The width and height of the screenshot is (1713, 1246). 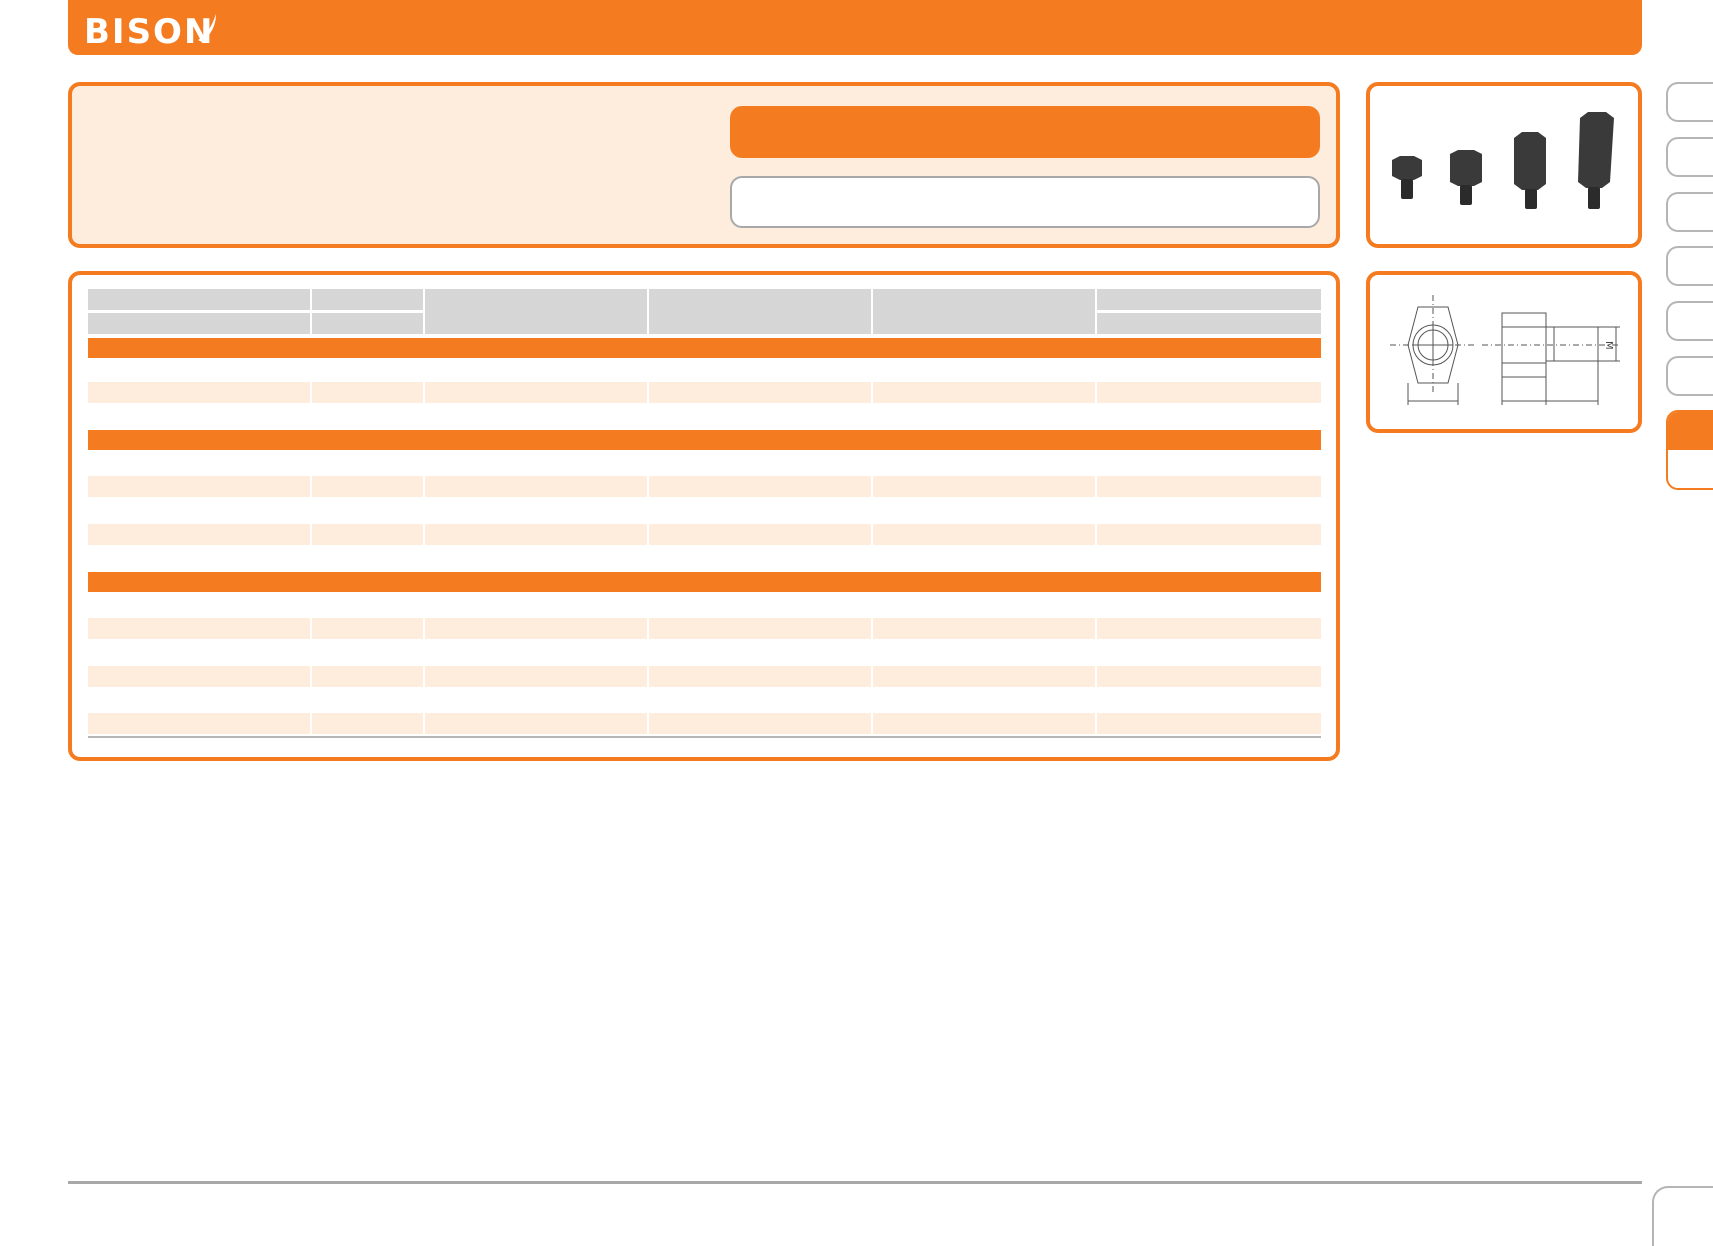 What do you see at coordinates (855, 1182) in the screenshot?
I see `footer-rule` at bounding box center [855, 1182].